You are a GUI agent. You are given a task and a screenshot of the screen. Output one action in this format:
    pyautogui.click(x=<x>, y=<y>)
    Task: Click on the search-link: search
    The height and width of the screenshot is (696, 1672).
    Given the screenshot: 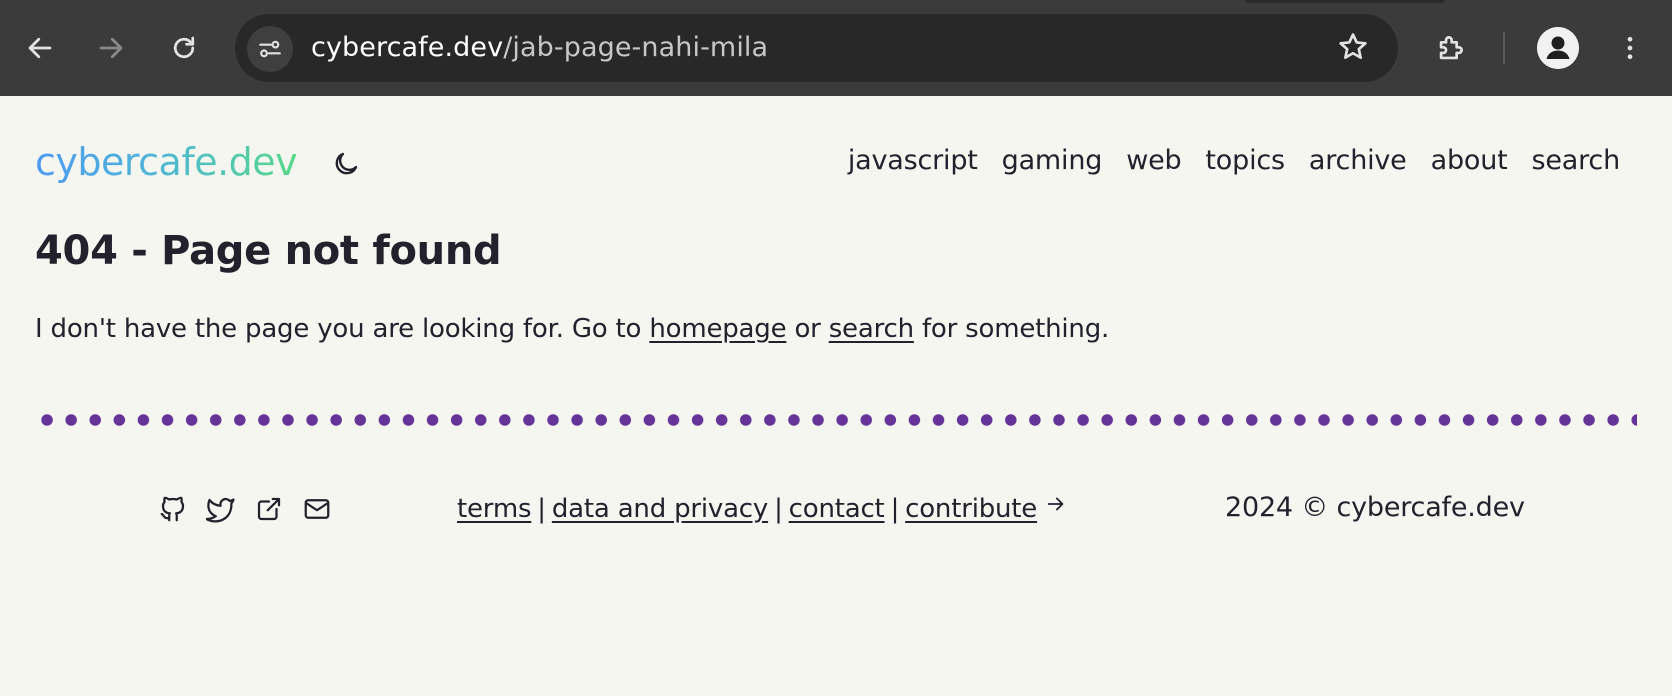 What is the action you would take?
    pyautogui.click(x=871, y=329)
    